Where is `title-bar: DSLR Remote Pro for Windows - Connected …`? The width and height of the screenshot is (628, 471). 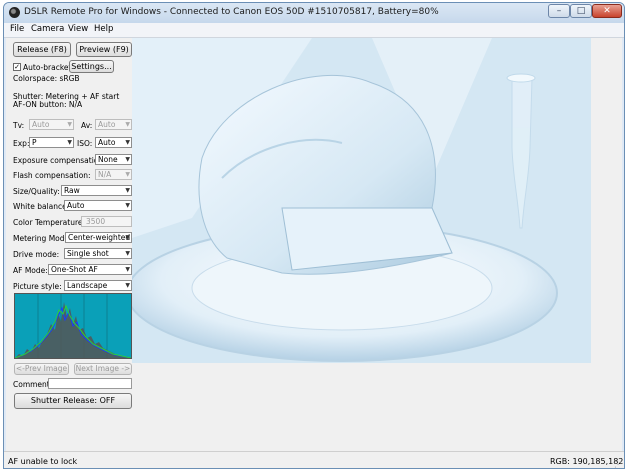 title-bar: DSLR Remote Pro for Windows - Connected … is located at coordinates (314, 13).